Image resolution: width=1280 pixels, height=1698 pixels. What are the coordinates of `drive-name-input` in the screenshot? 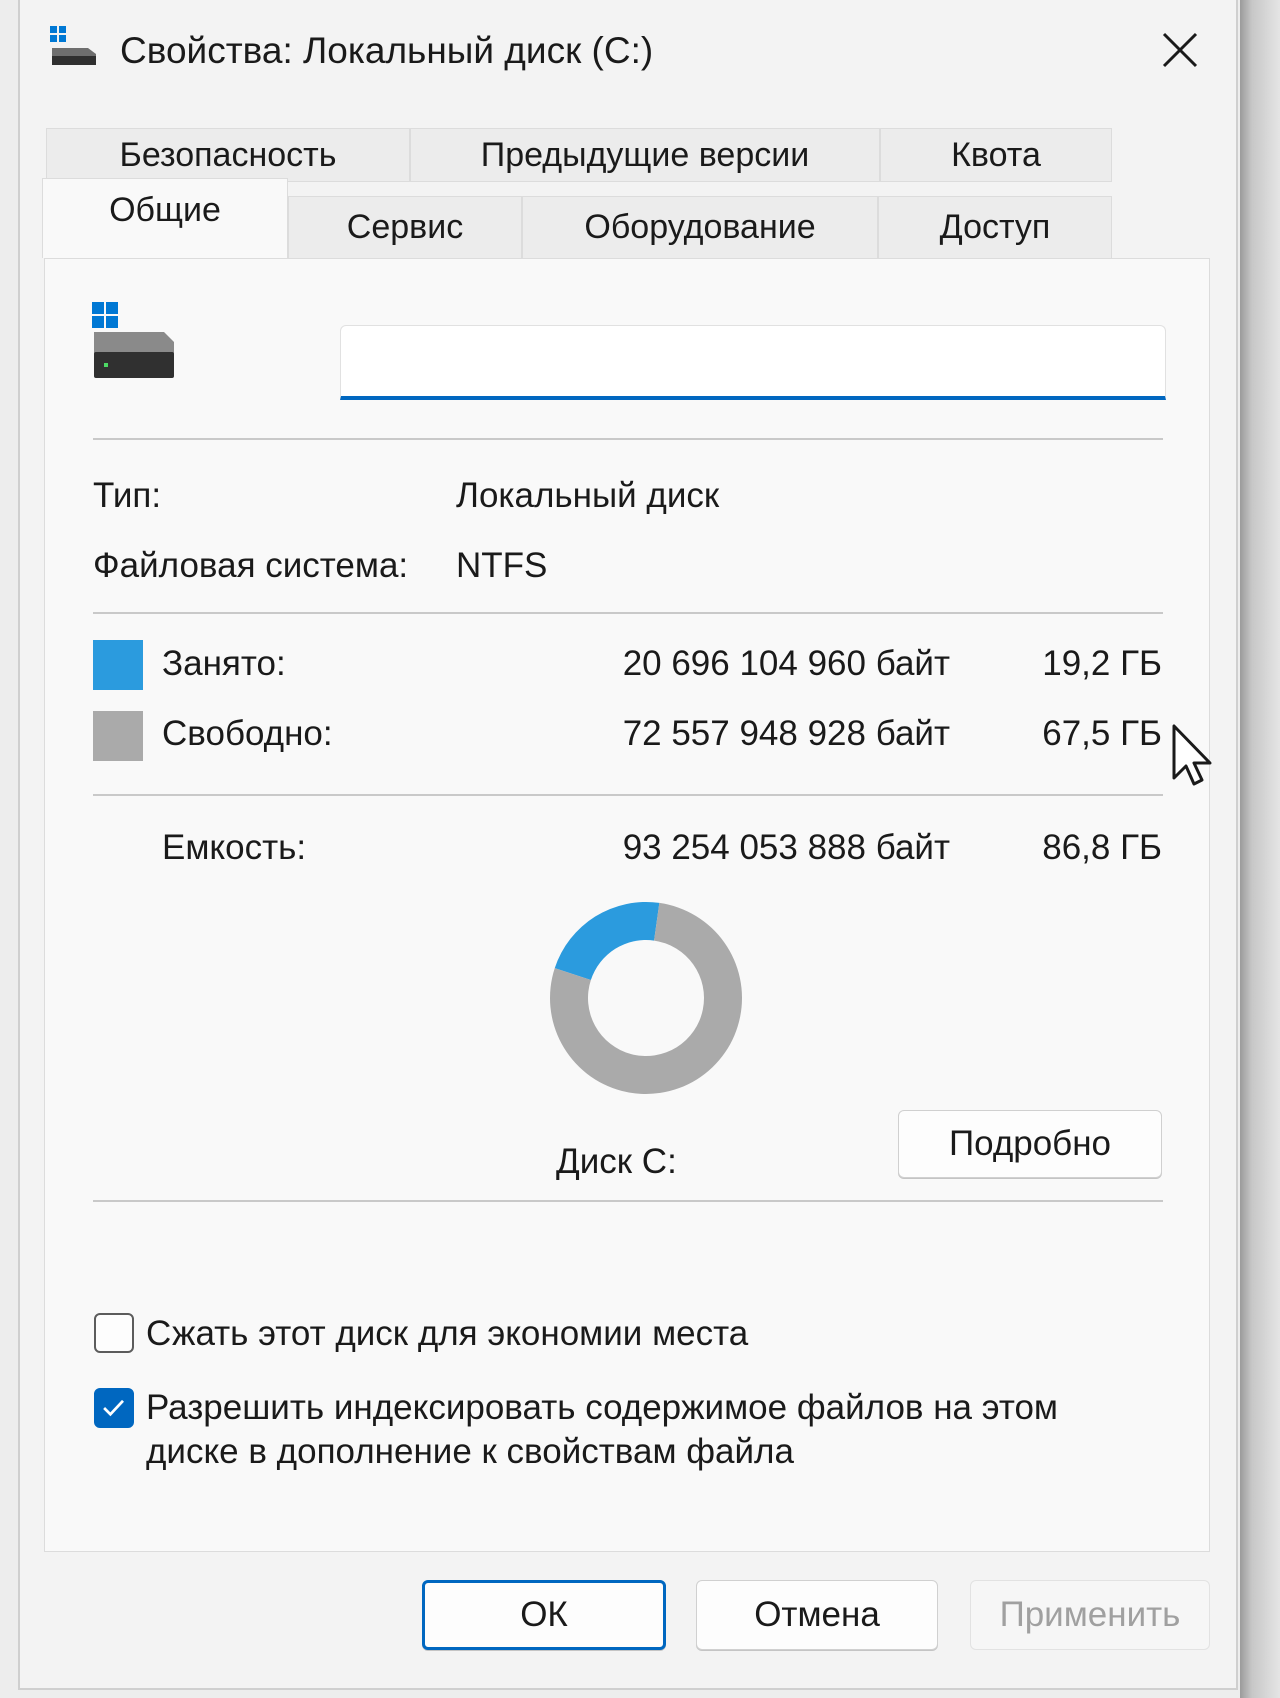 It's located at (753, 362).